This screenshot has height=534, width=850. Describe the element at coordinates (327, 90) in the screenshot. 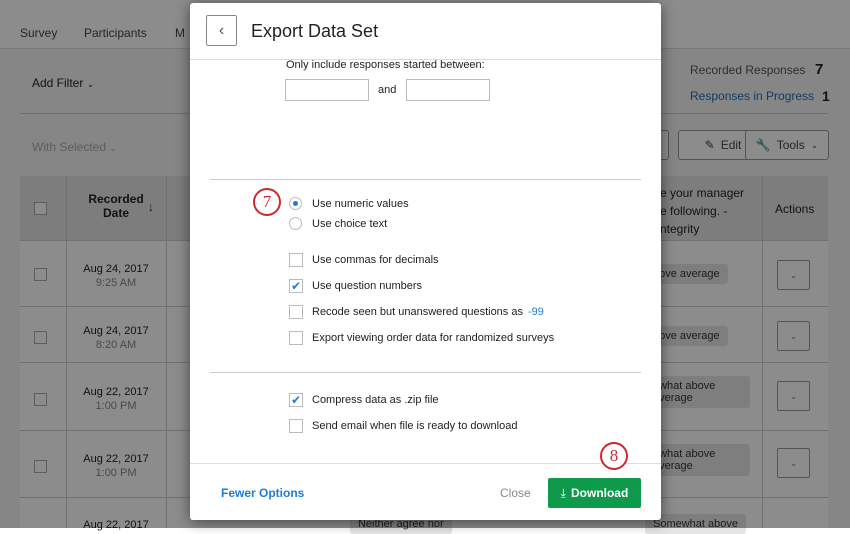

I see `start-date-input` at that location.